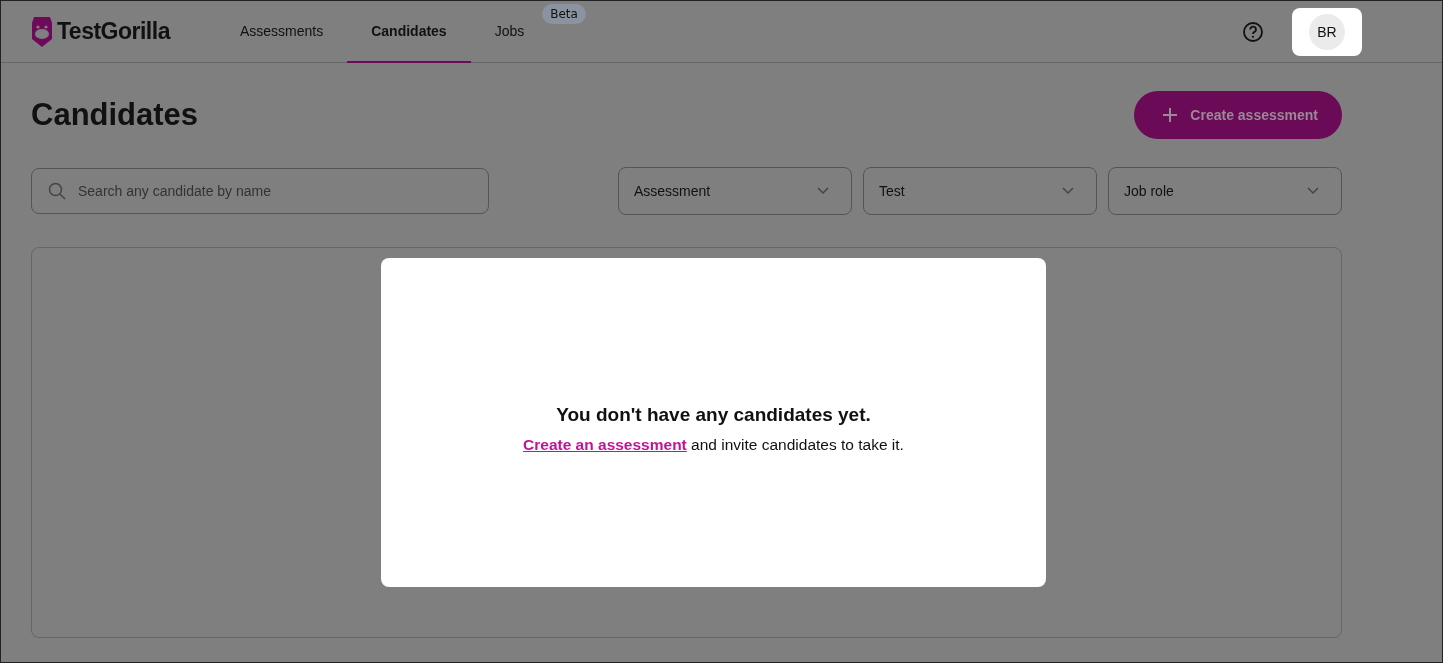 This screenshot has height=663, width=1443. What do you see at coordinates (113, 31) in the screenshot?
I see `logo-text: TestGorilla` at bounding box center [113, 31].